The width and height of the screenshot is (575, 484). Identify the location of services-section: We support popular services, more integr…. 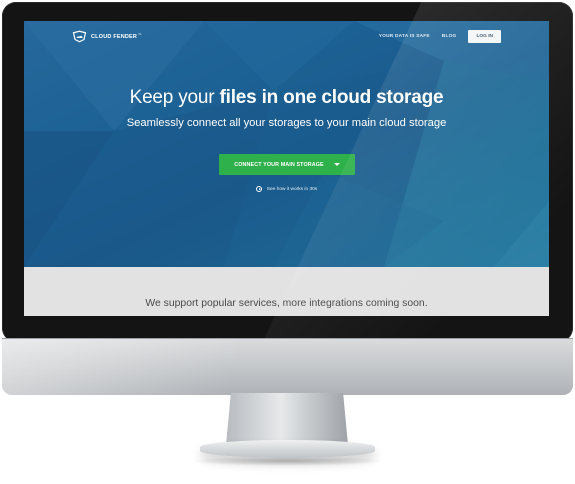
(286, 291).